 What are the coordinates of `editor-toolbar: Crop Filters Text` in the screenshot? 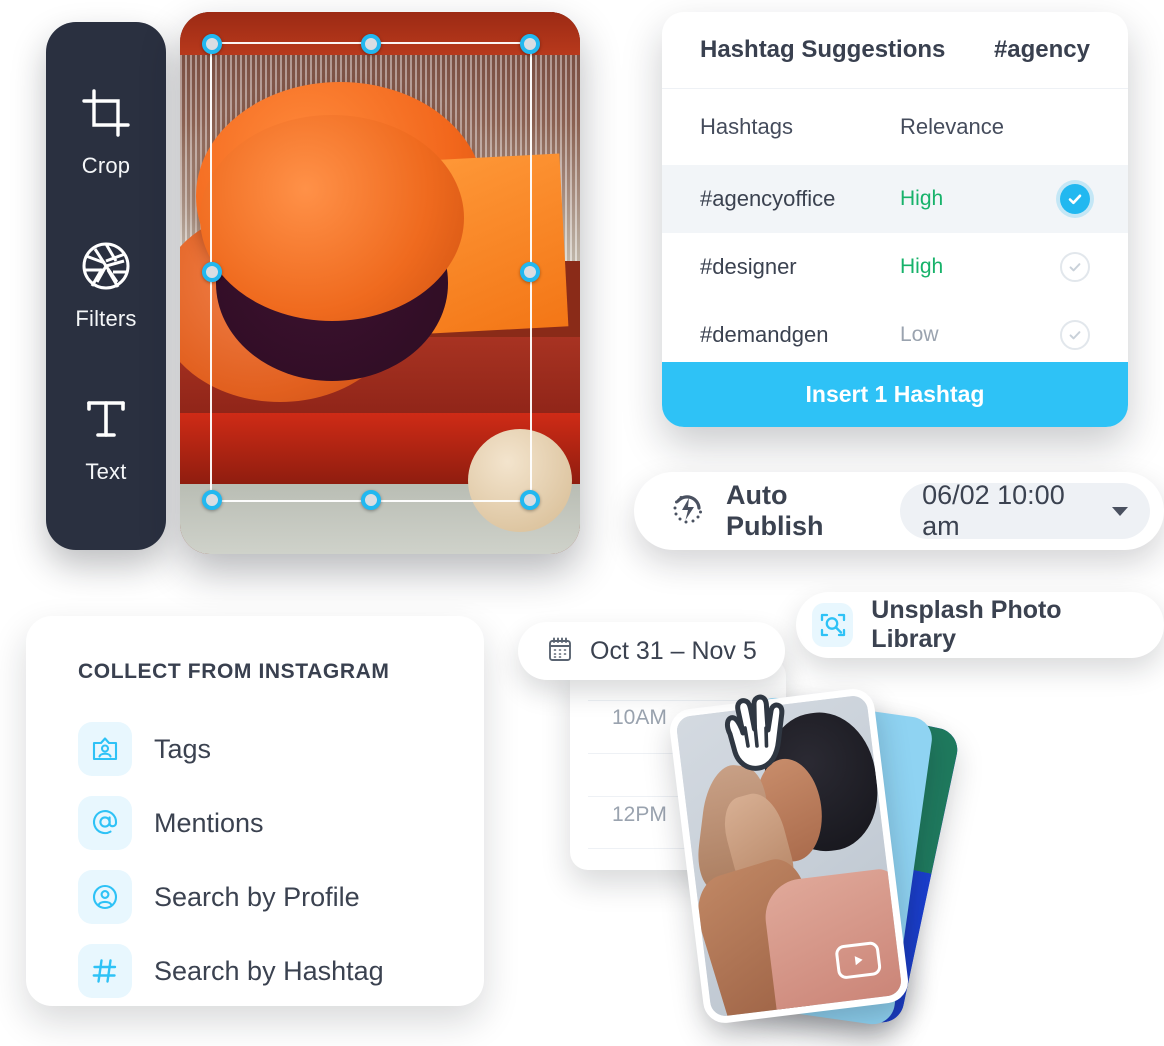 It's located at (106, 286).